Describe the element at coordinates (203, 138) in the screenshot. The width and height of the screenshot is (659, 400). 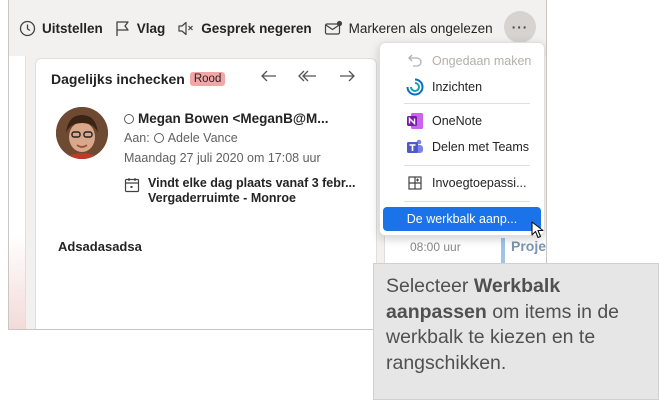
I see `recipient-name: Adele Vance` at that location.